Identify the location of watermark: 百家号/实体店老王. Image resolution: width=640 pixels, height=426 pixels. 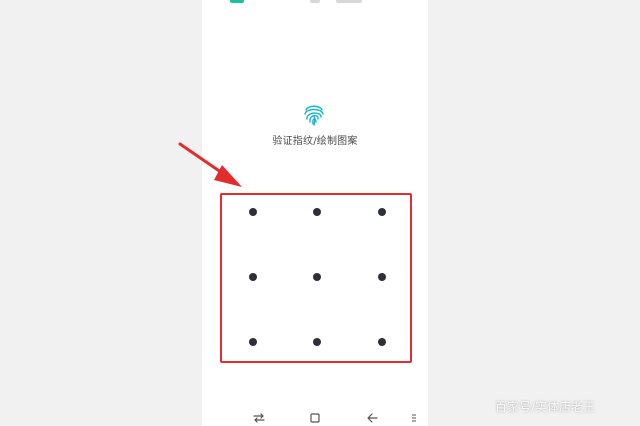
(545, 407).